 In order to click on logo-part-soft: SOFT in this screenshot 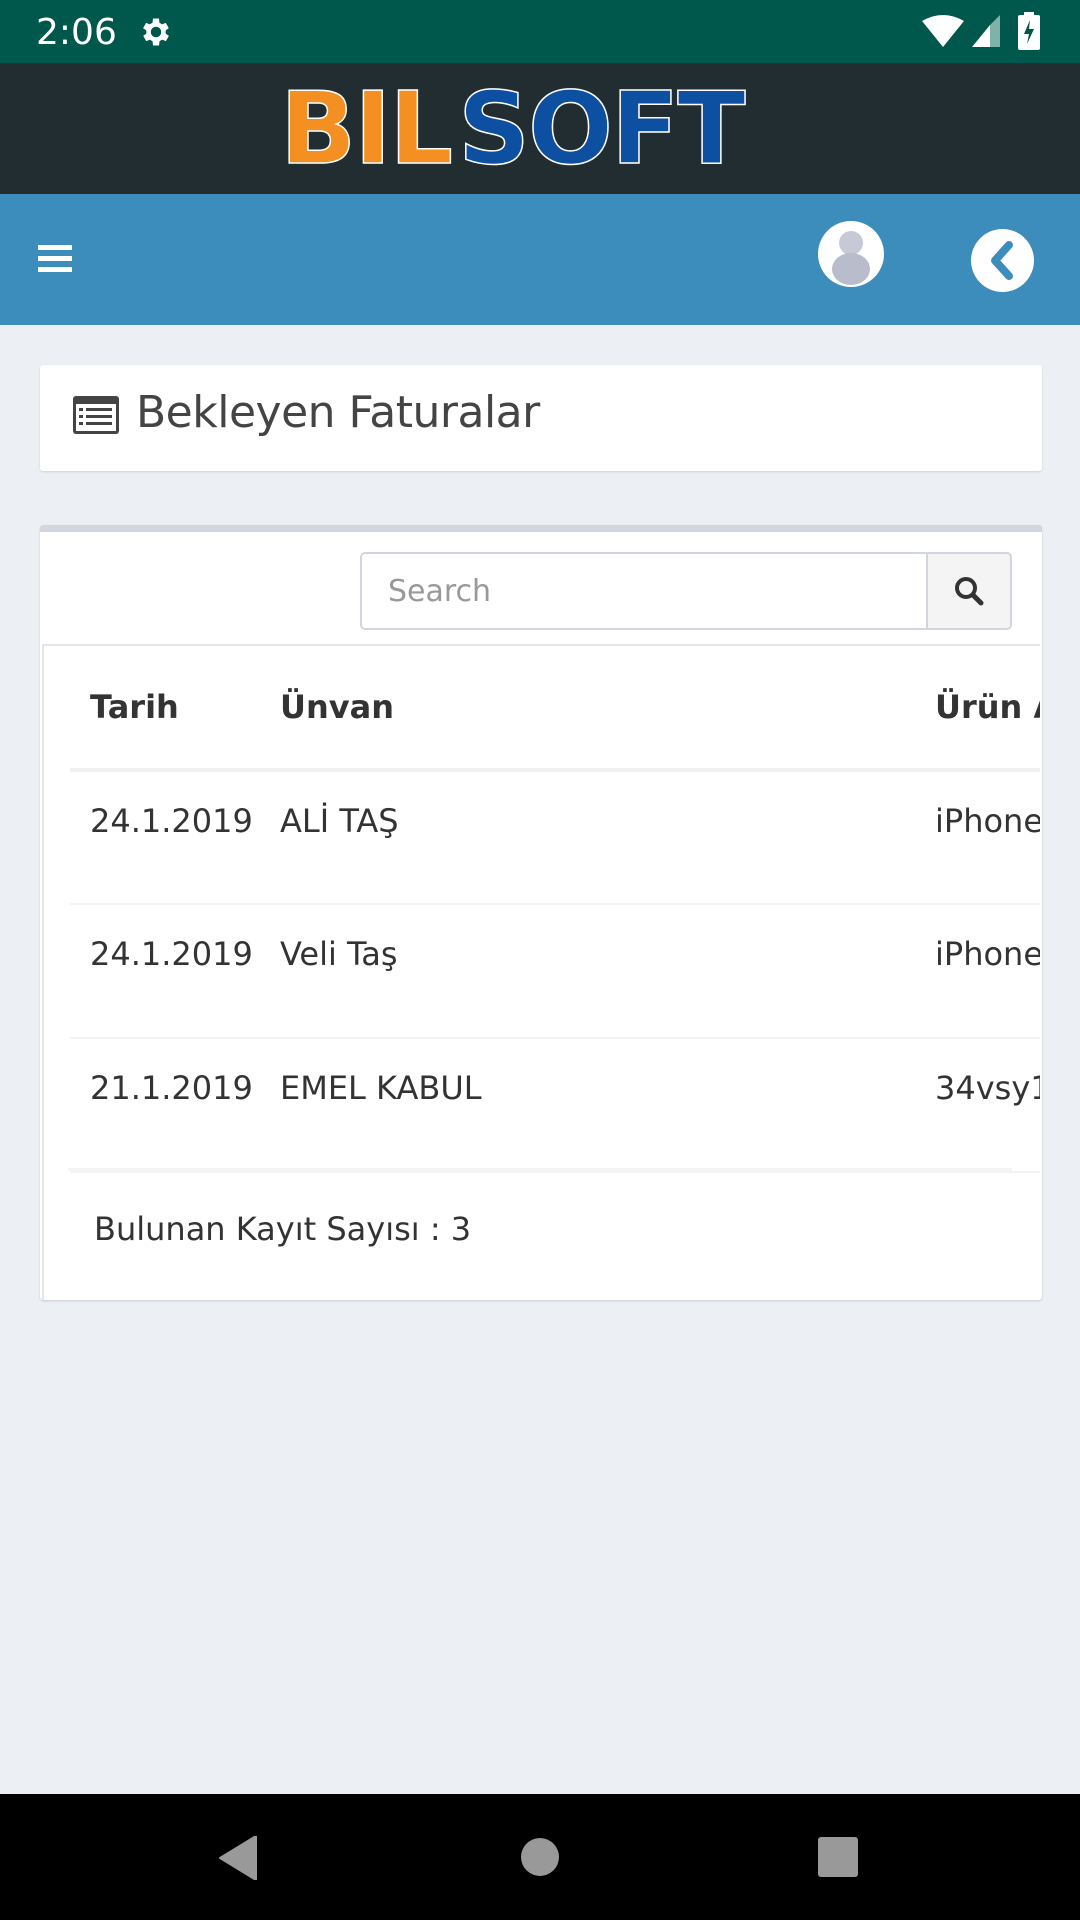, I will do `click(601, 127)`.